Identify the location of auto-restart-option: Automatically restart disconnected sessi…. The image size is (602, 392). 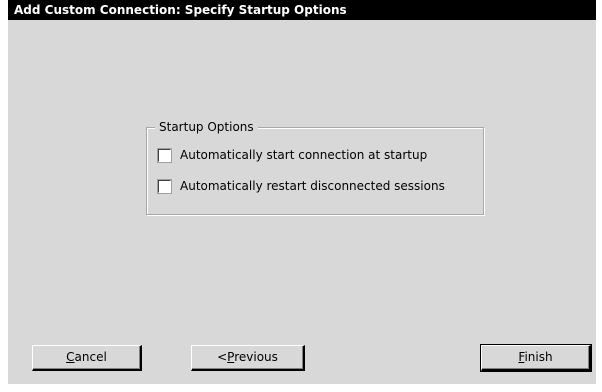
(301, 186).